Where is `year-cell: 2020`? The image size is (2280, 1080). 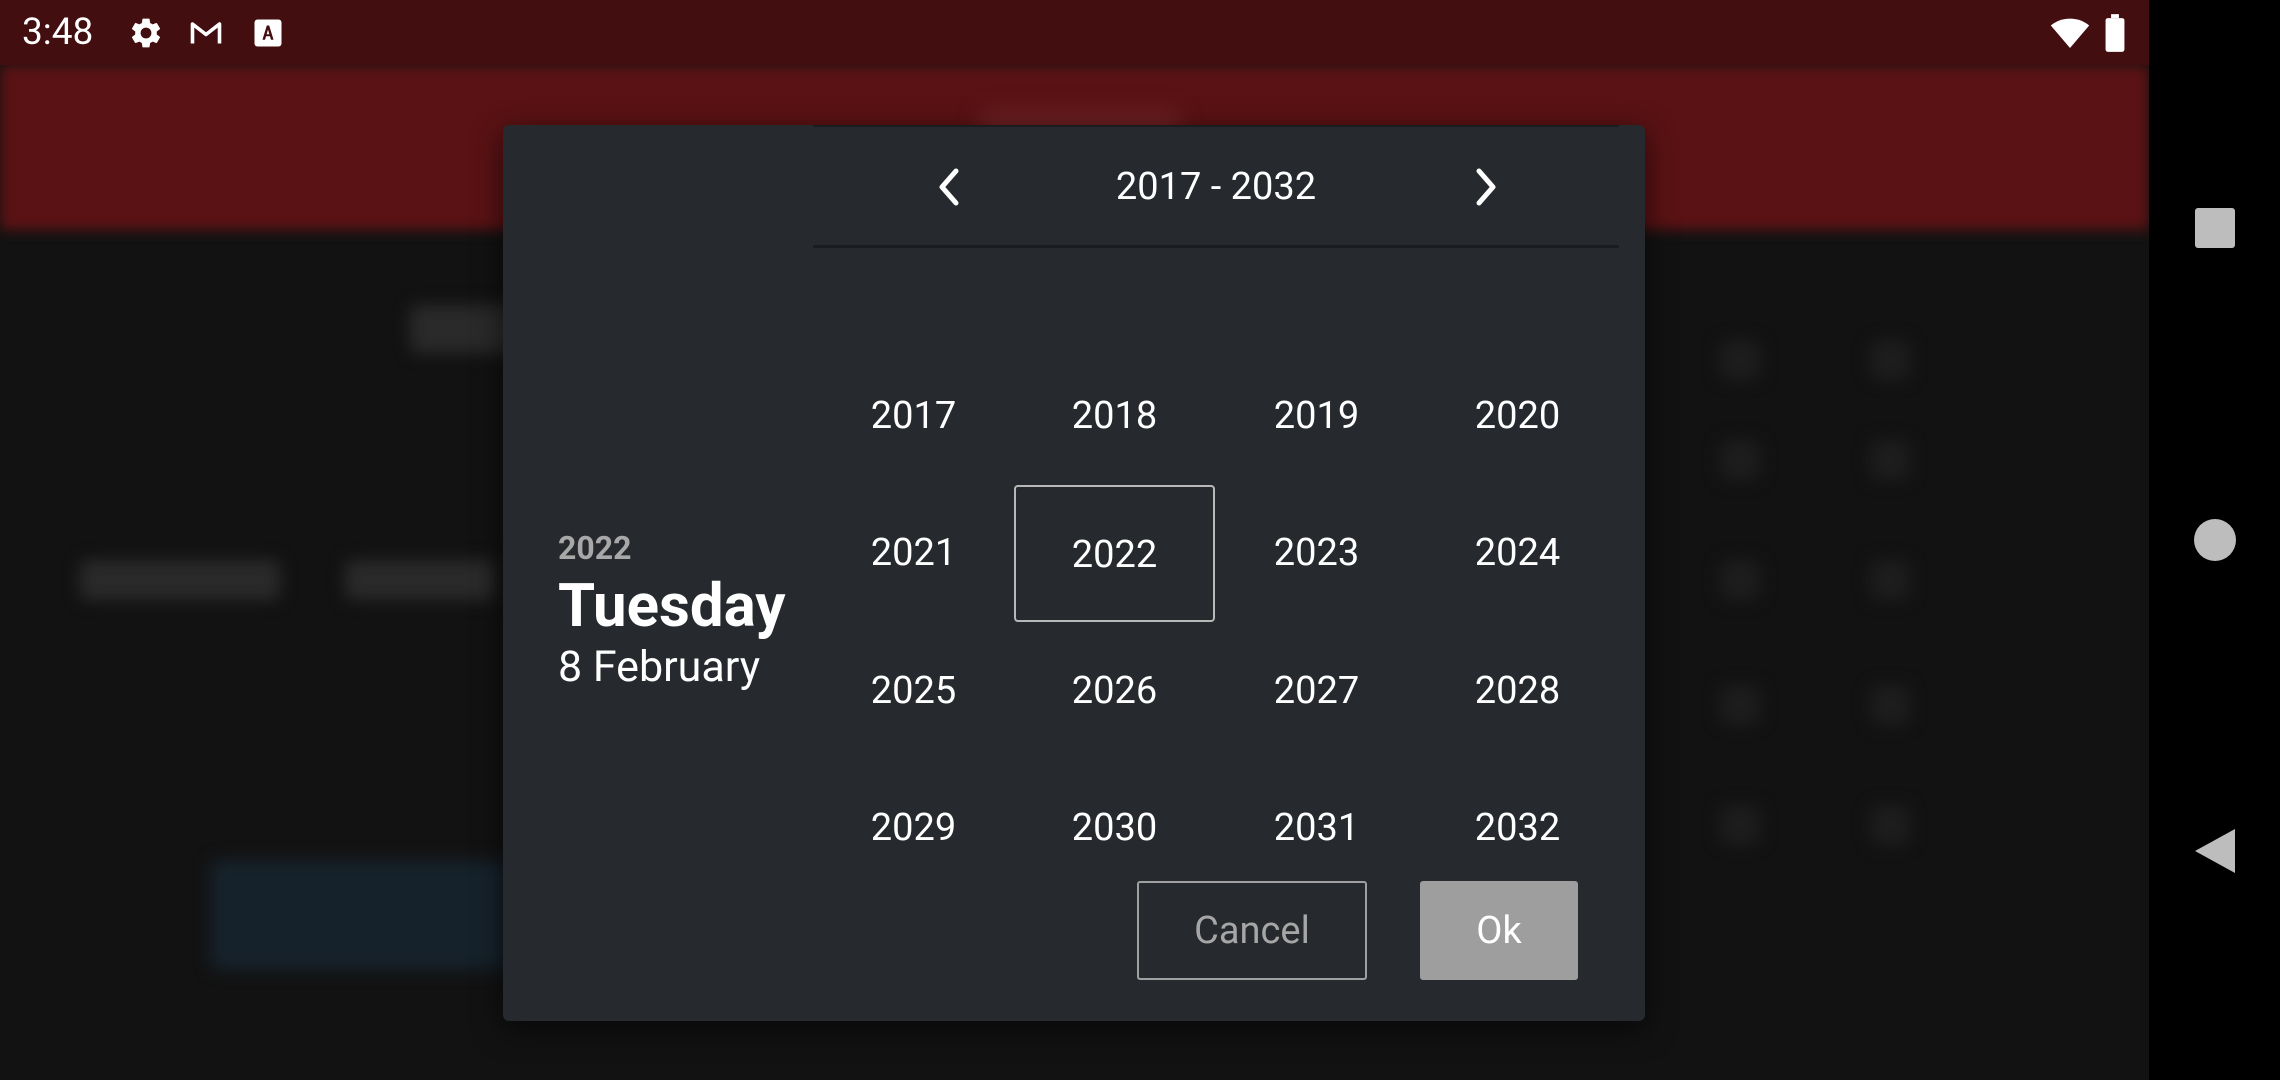
year-cell: 2020 is located at coordinates (1517, 416).